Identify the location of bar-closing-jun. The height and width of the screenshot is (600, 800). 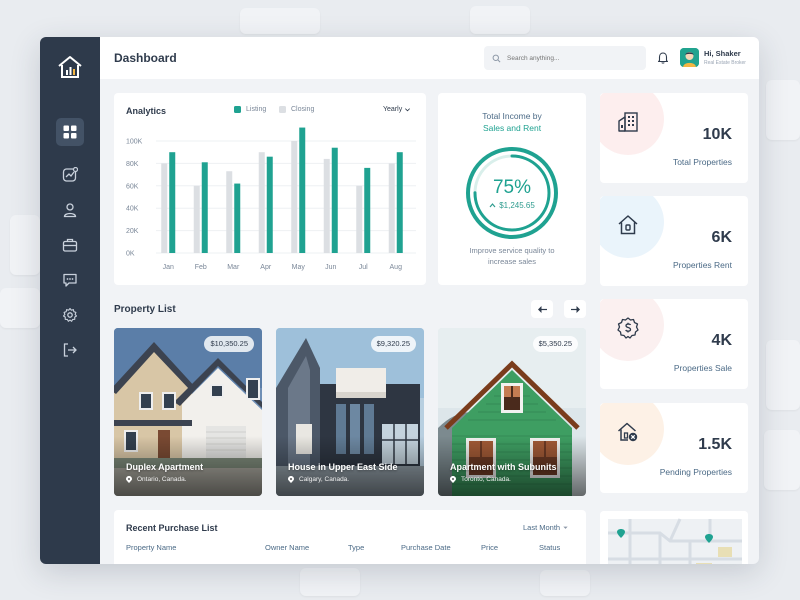
(326, 205).